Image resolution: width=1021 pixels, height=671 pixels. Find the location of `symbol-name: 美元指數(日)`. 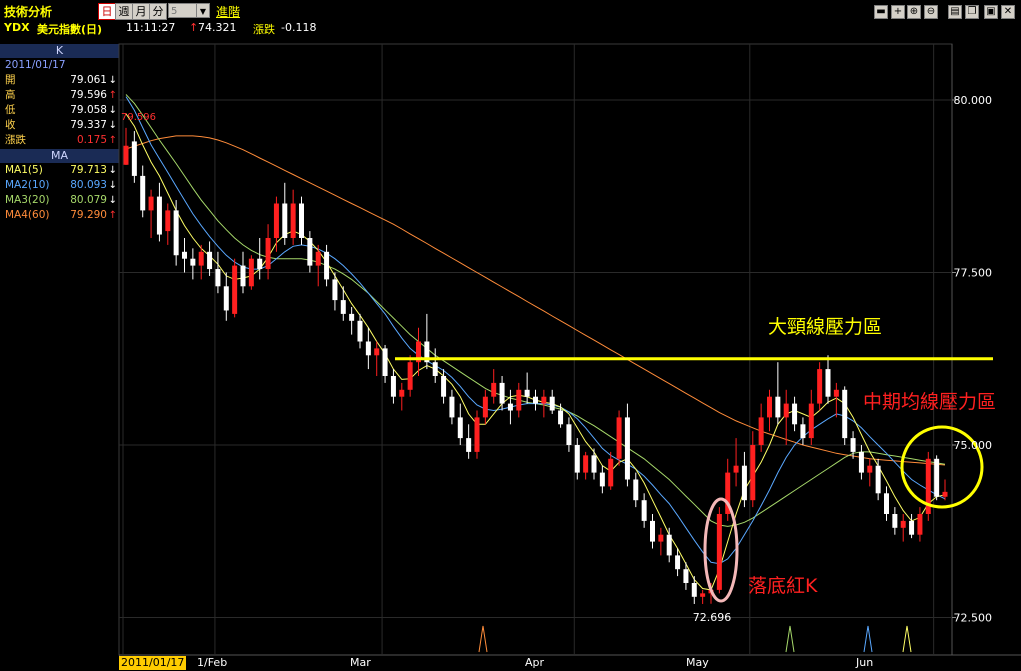

symbol-name: 美元指數(日) is located at coordinates (70, 29).